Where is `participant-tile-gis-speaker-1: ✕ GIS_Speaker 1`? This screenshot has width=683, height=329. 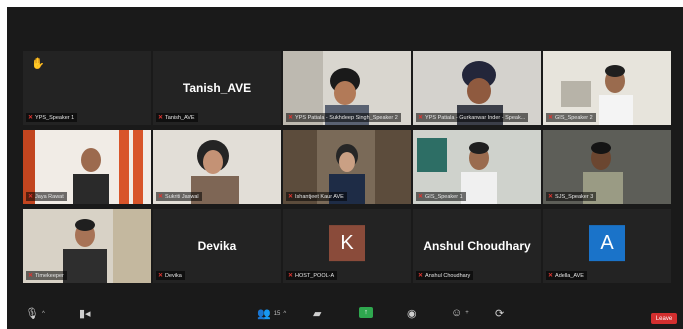
participant-tile-gis-speaker-1: ✕ GIS_Speaker 1 is located at coordinates (477, 167).